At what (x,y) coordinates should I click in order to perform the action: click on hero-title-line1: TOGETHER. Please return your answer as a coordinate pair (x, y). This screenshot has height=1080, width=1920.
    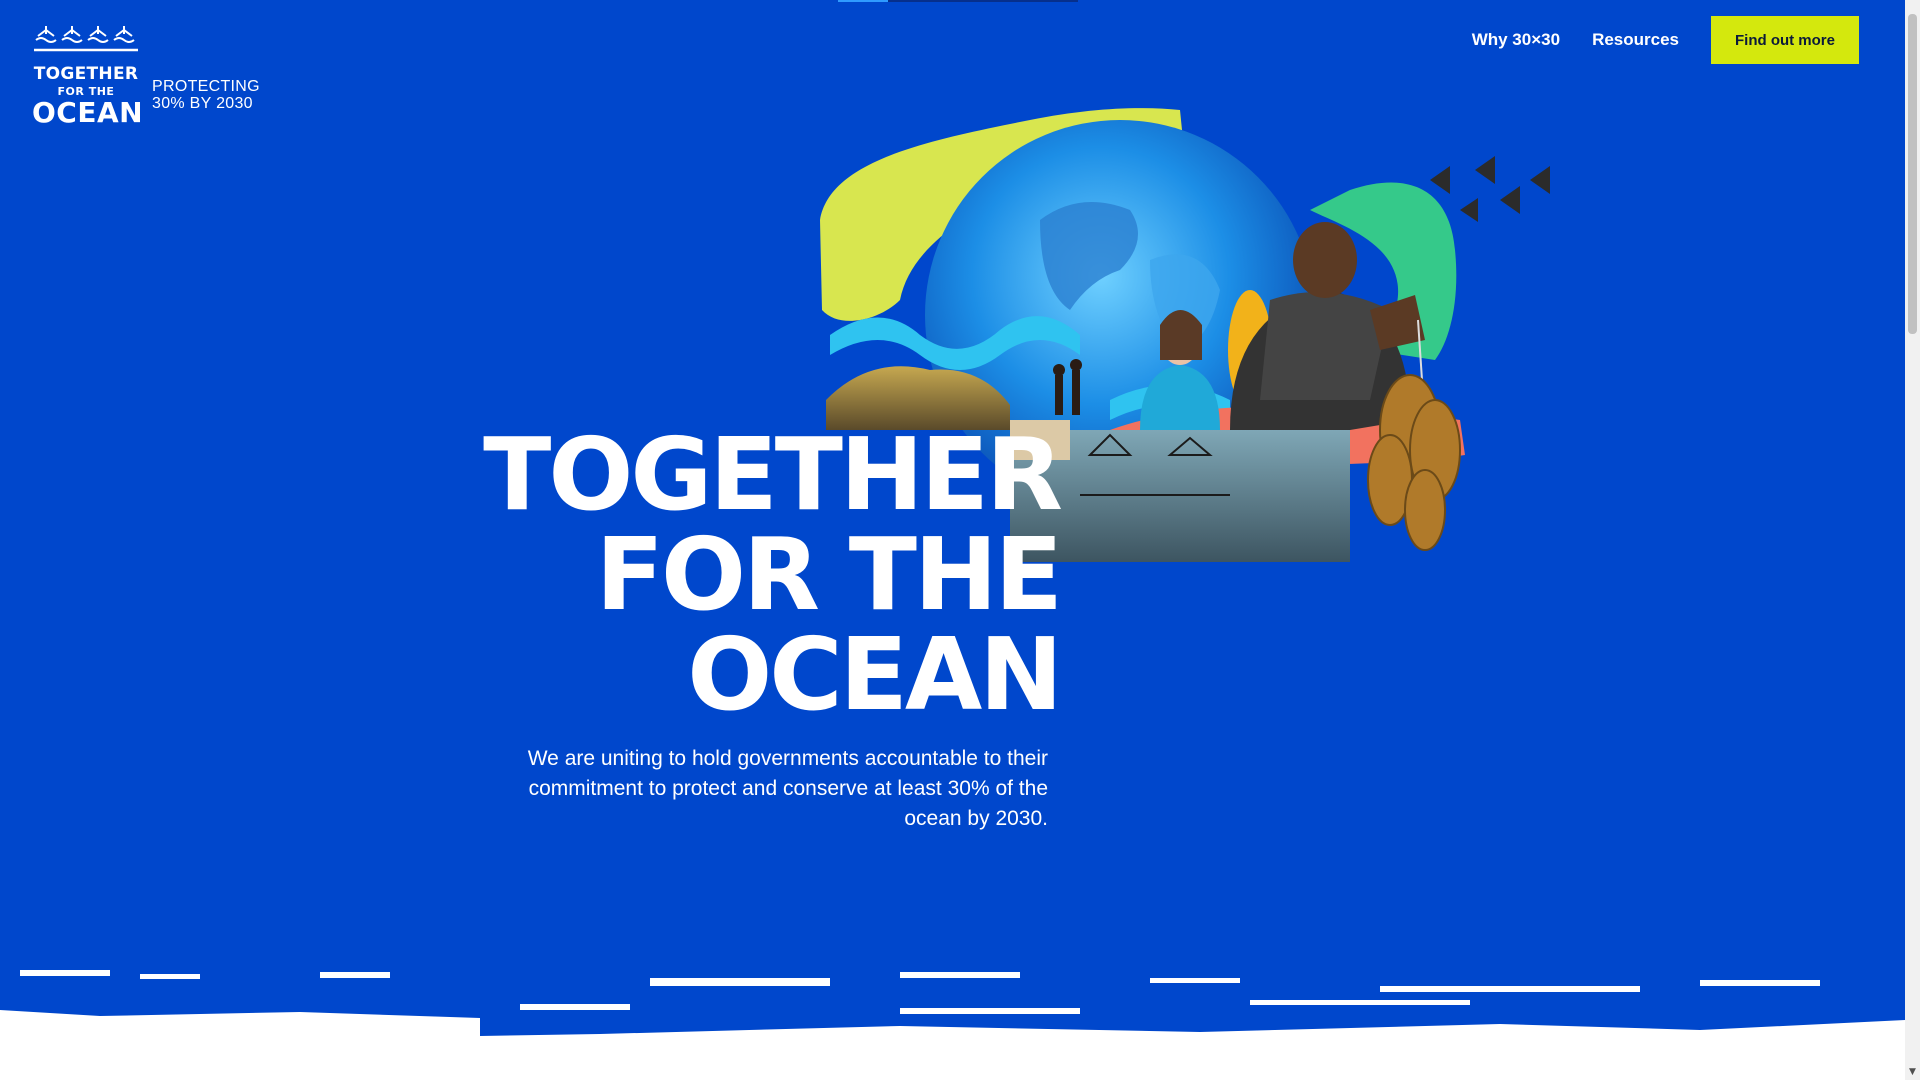
    Looking at the image, I should click on (773, 474).